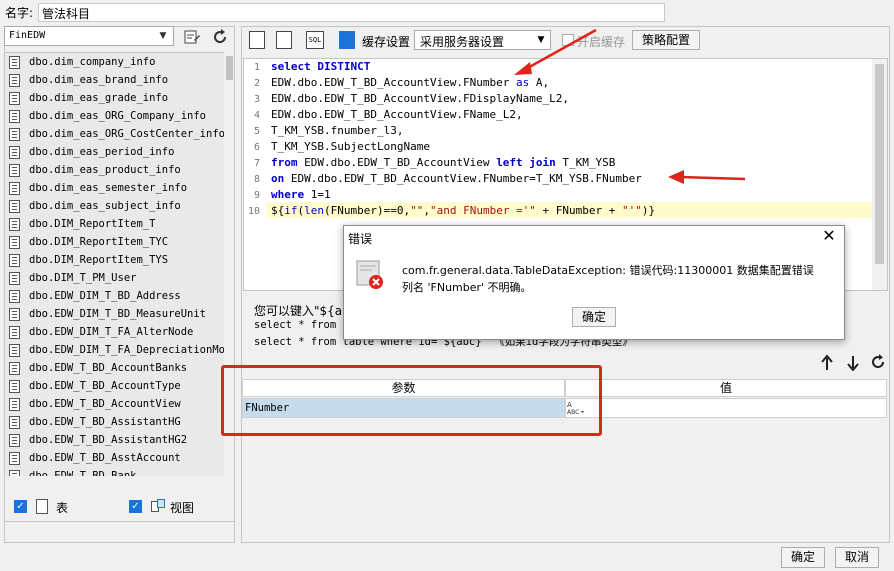 This screenshot has width=894, height=571. I want to click on sql-icon: SQL, so click(315, 40).